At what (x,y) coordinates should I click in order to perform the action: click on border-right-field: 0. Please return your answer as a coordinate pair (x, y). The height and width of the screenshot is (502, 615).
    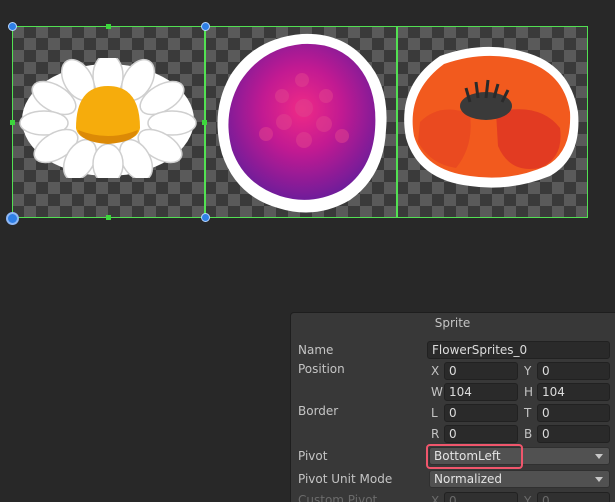
    Looking at the image, I should click on (481, 434).